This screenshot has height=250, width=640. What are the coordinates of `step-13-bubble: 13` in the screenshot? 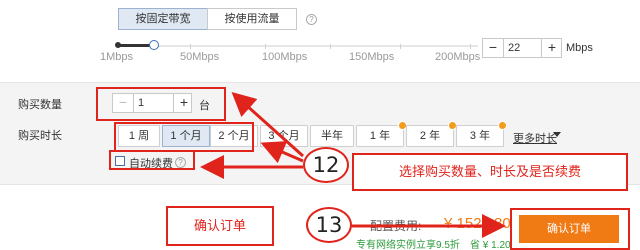 It's located at (329, 225).